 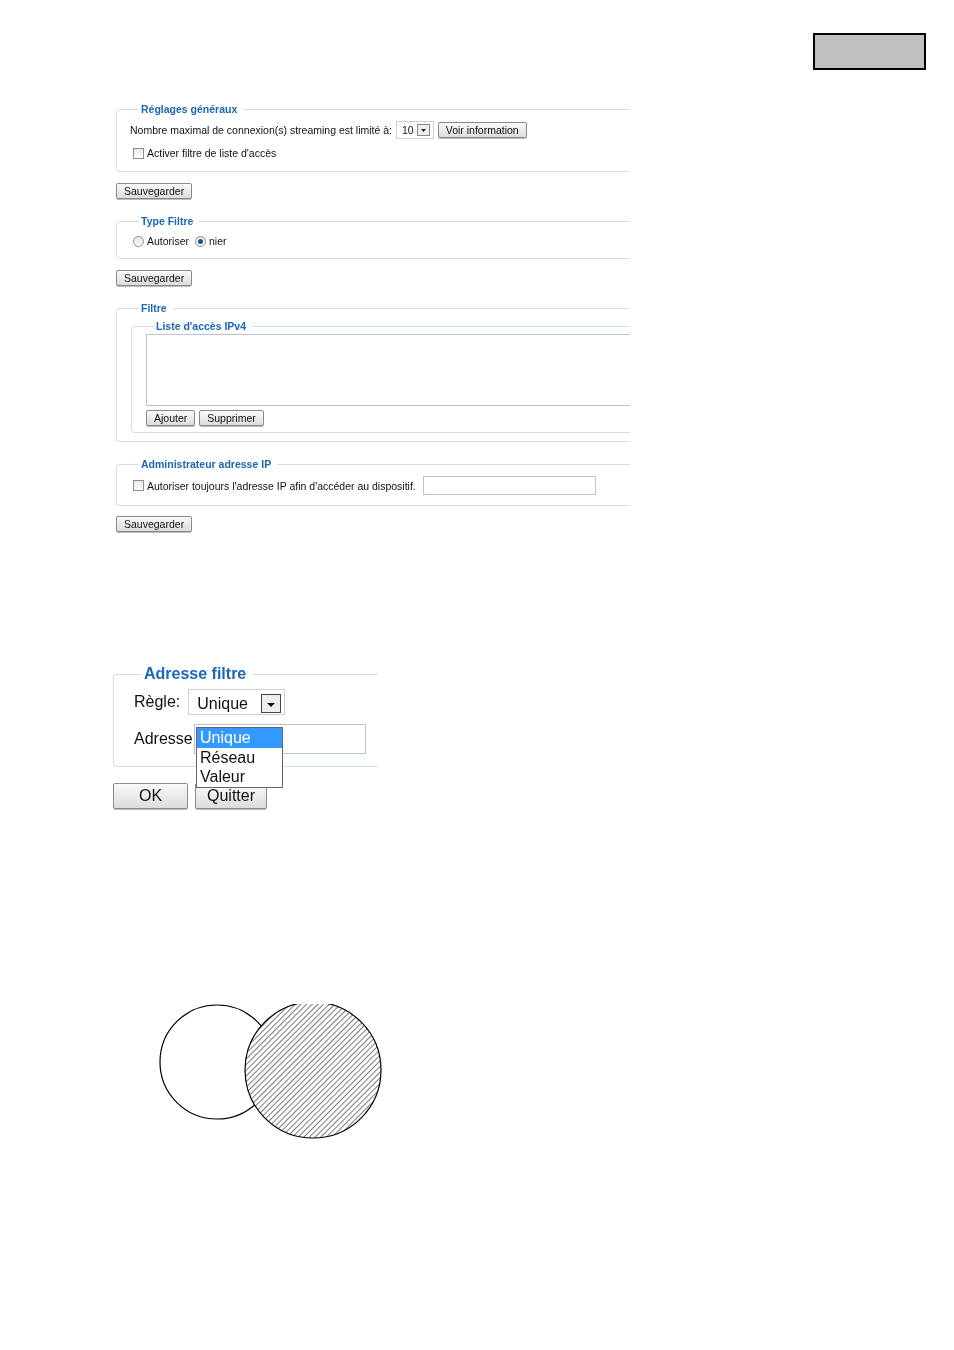 I want to click on section-title: Filtre, so click(x=154, y=308).